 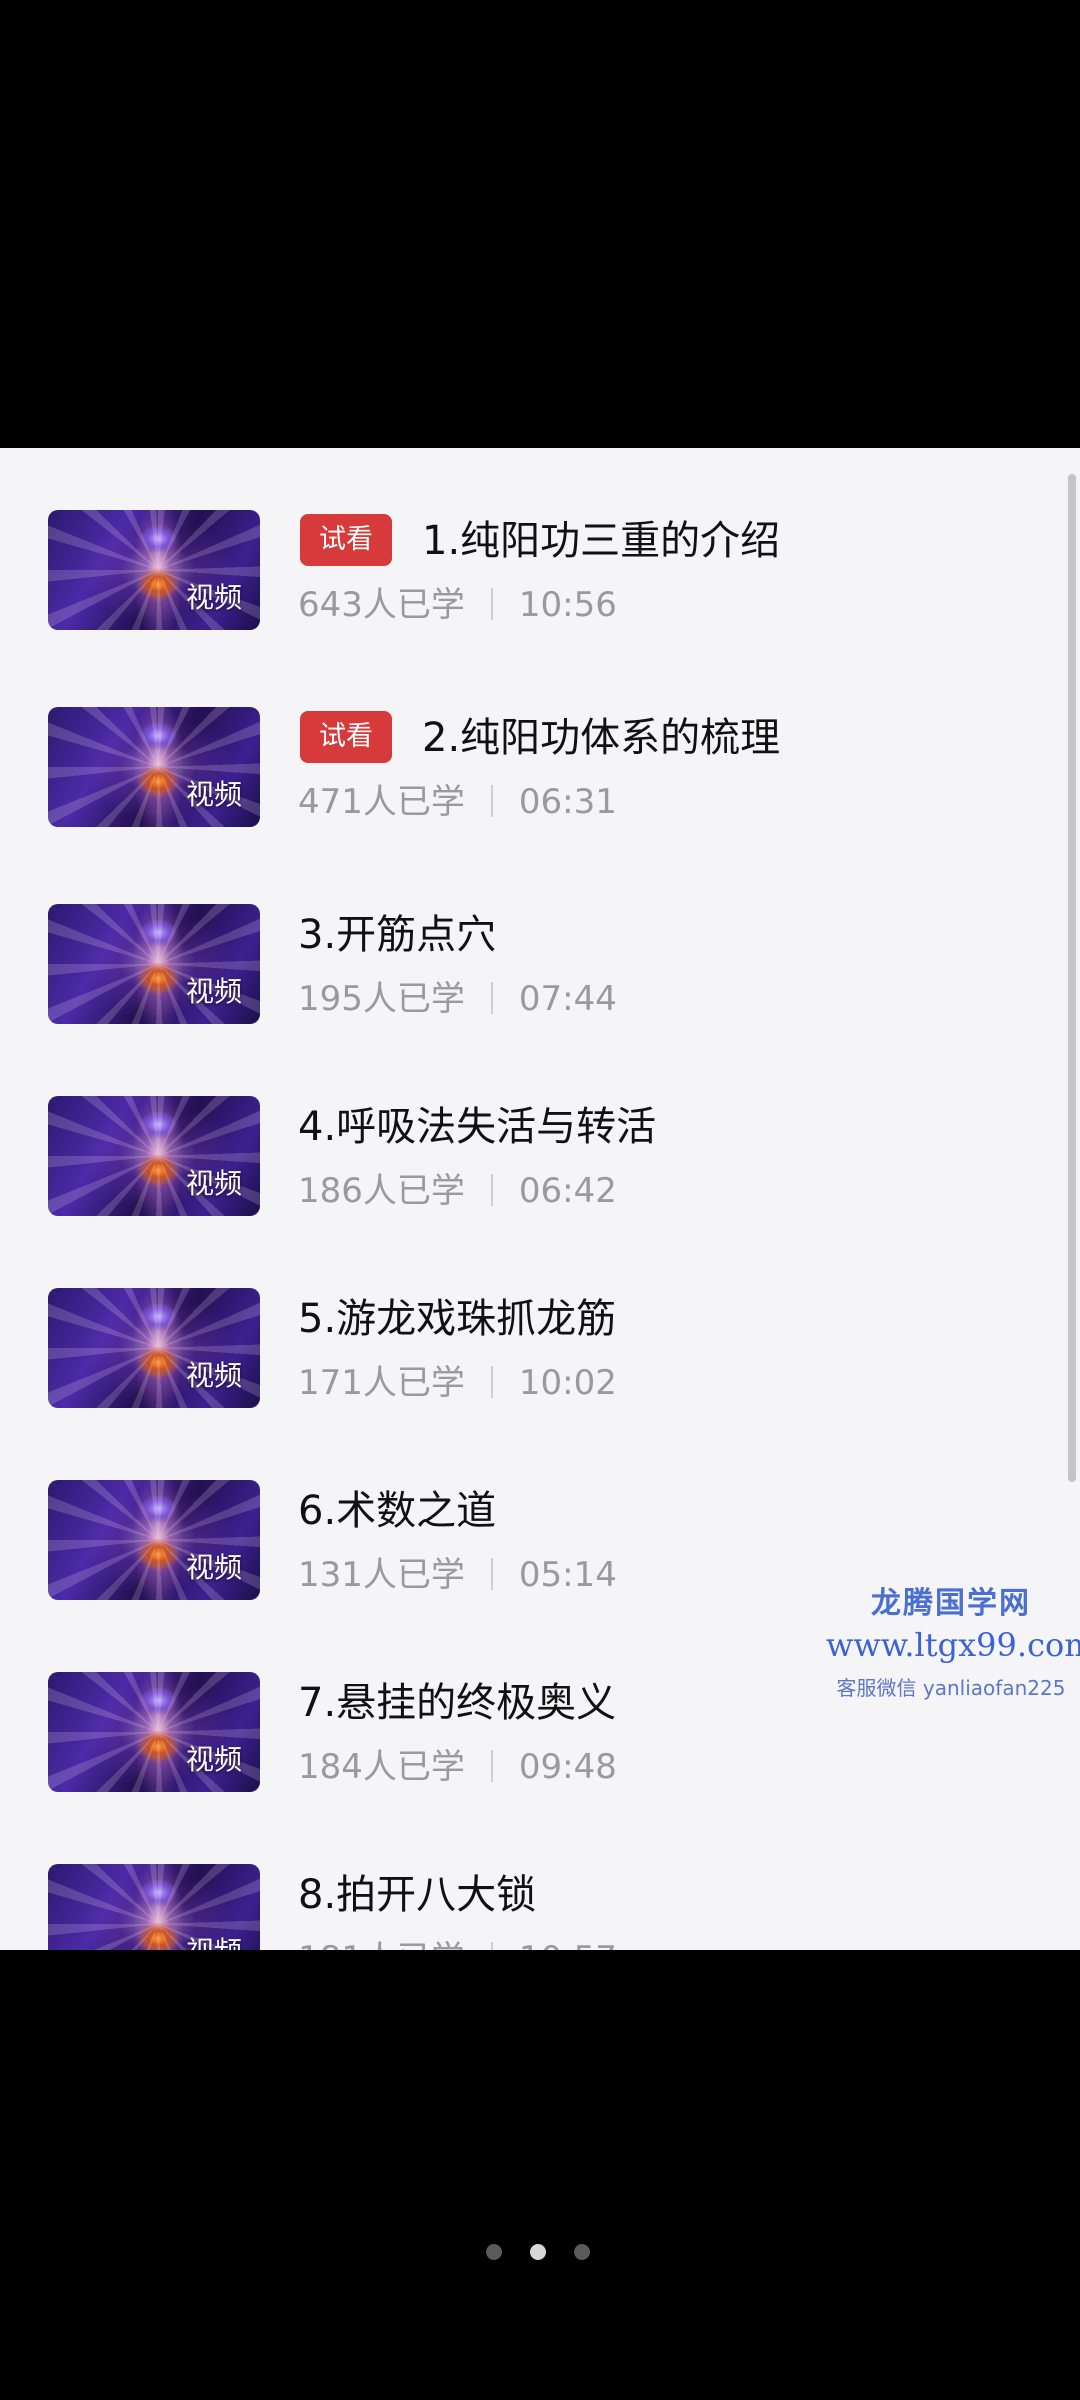 I want to click on page-indicator, so click(x=541, y=2254).